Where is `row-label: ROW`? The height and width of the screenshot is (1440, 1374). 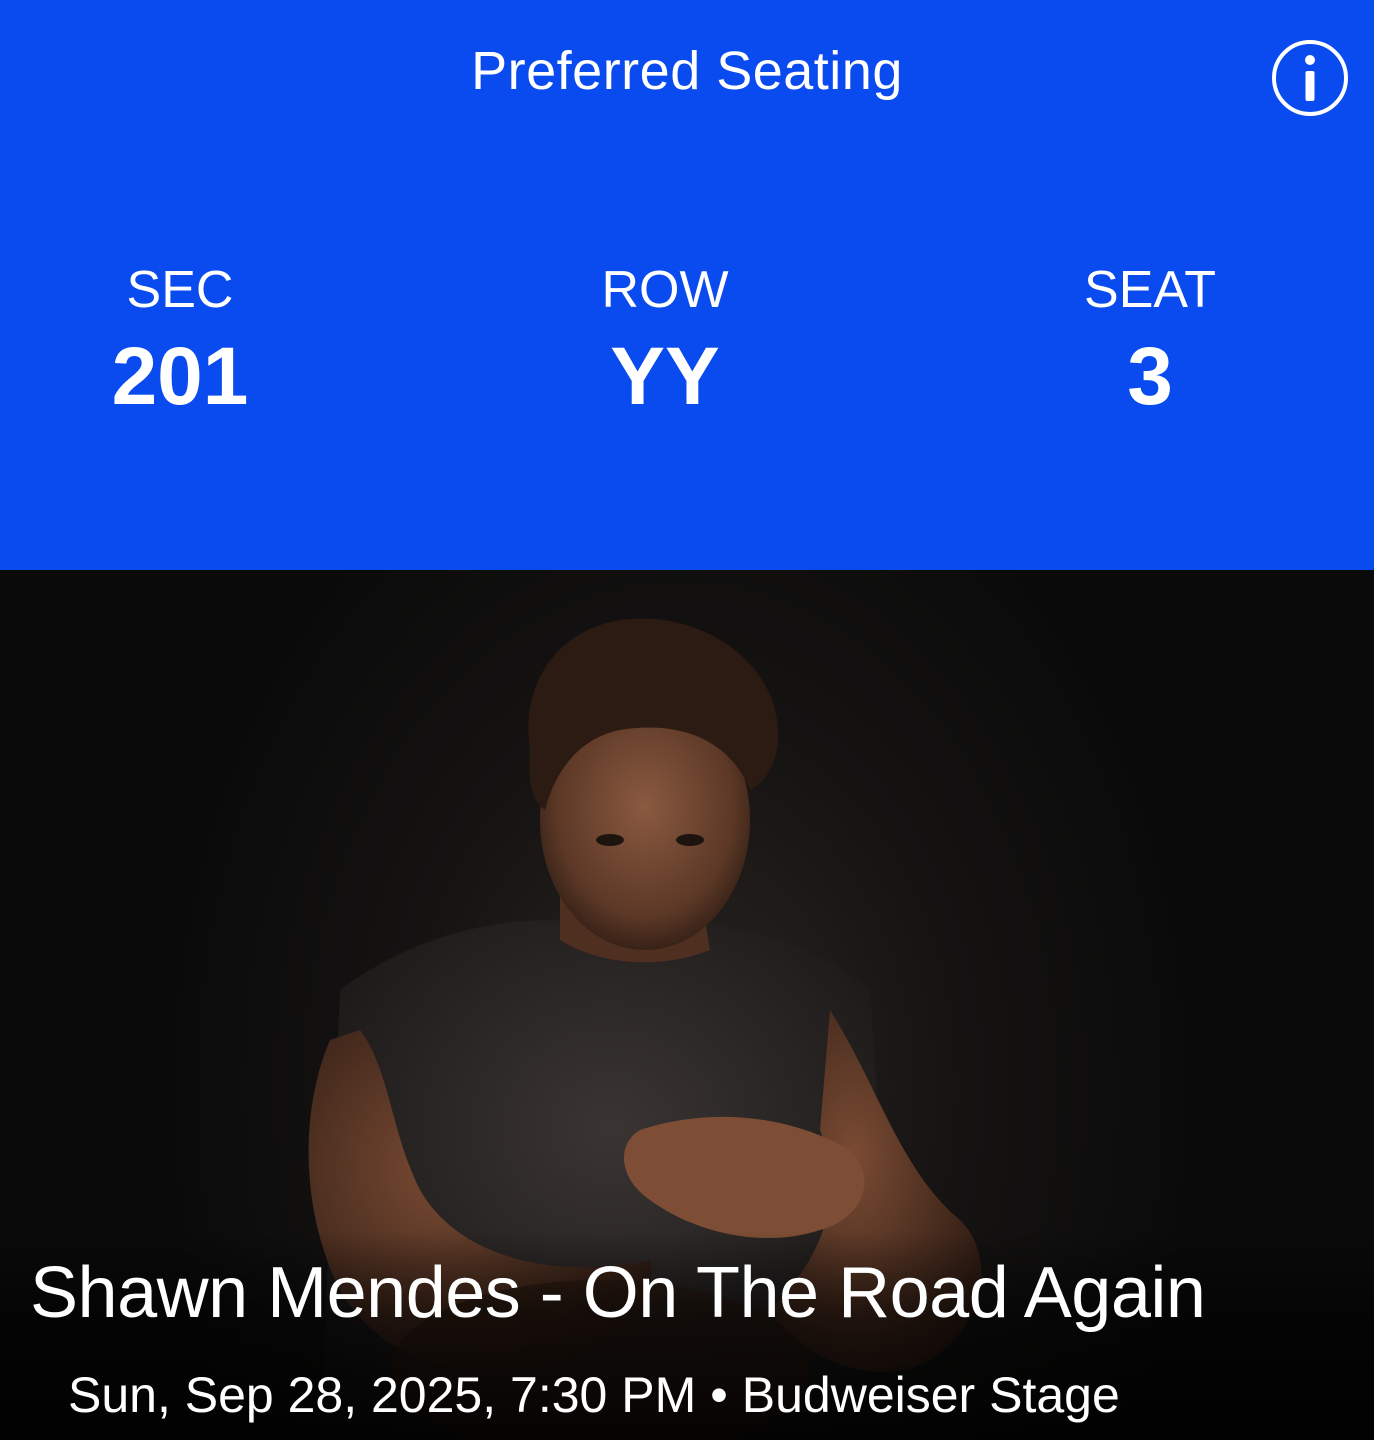 row-label: ROW is located at coordinates (665, 290).